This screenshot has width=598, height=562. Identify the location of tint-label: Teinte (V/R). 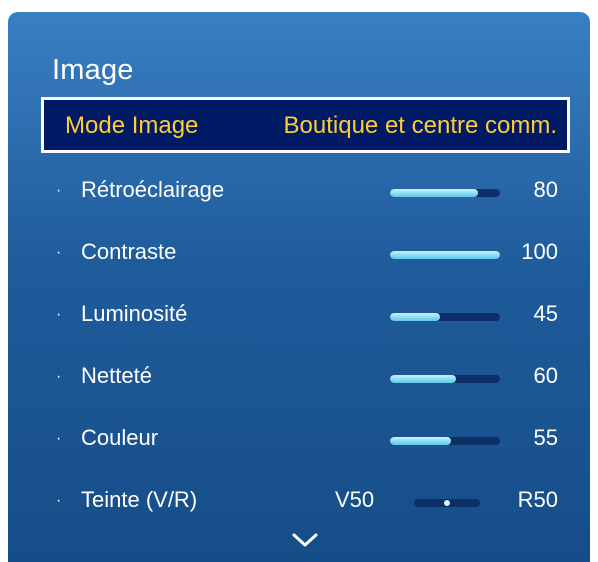
(139, 499).